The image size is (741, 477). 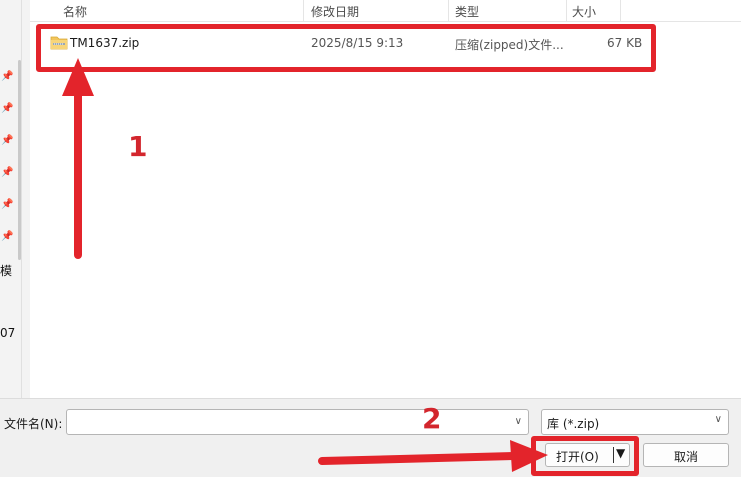 I want to click on step-number-1: 1, so click(x=138, y=146).